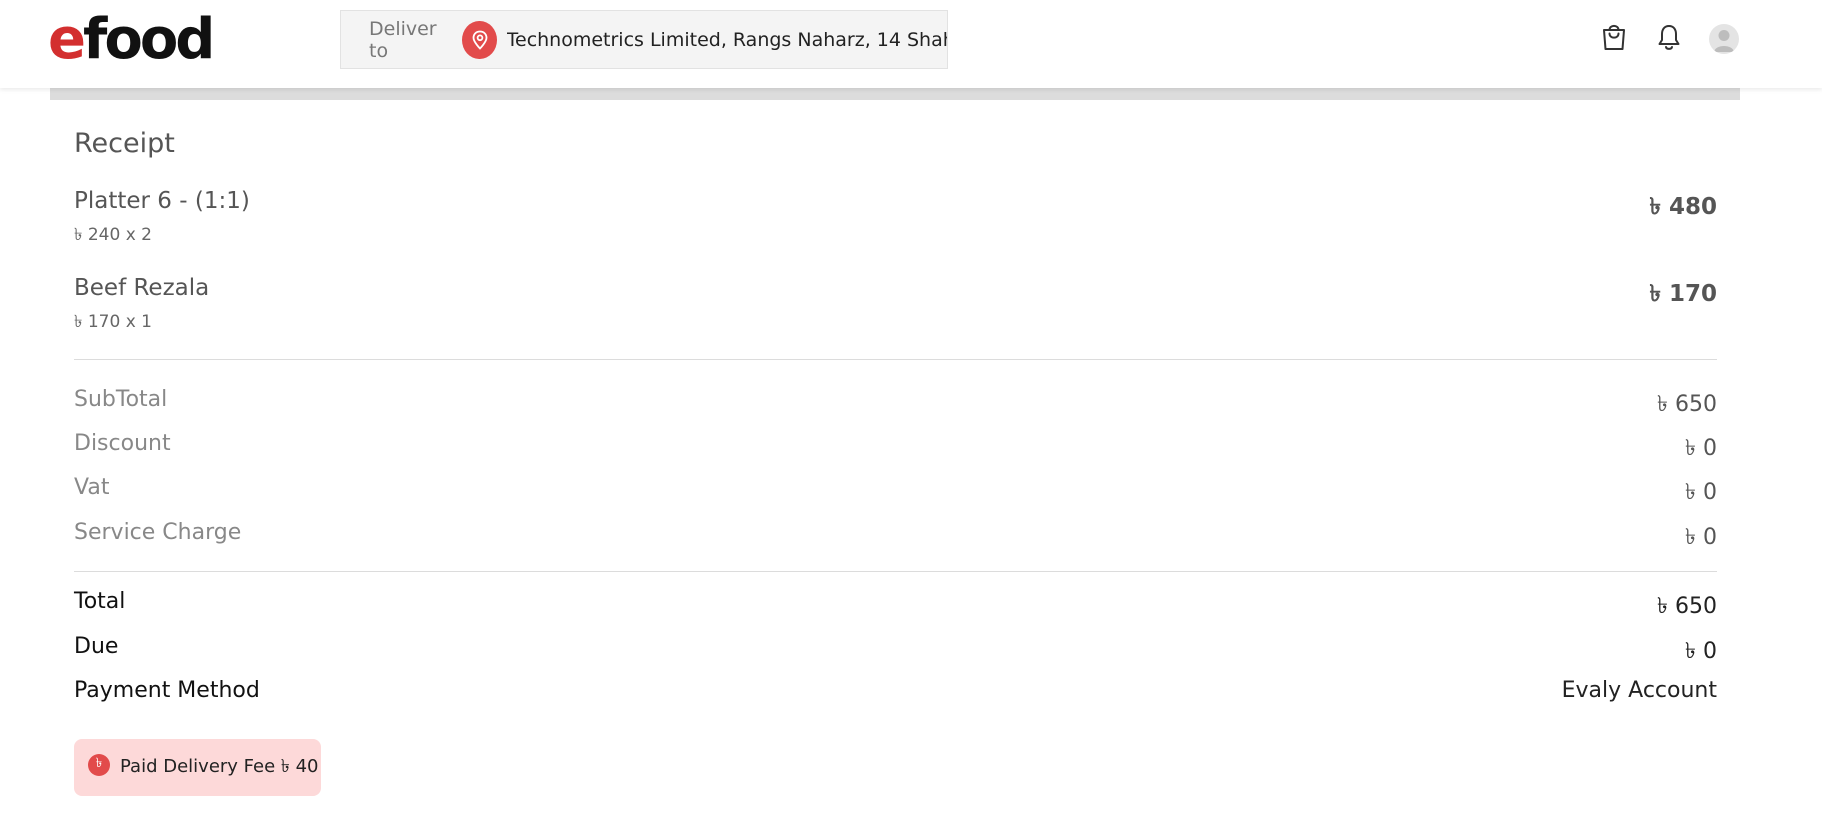 The image size is (1822, 828). I want to click on vat-row: Vat ৳ 0, so click(895, 490).